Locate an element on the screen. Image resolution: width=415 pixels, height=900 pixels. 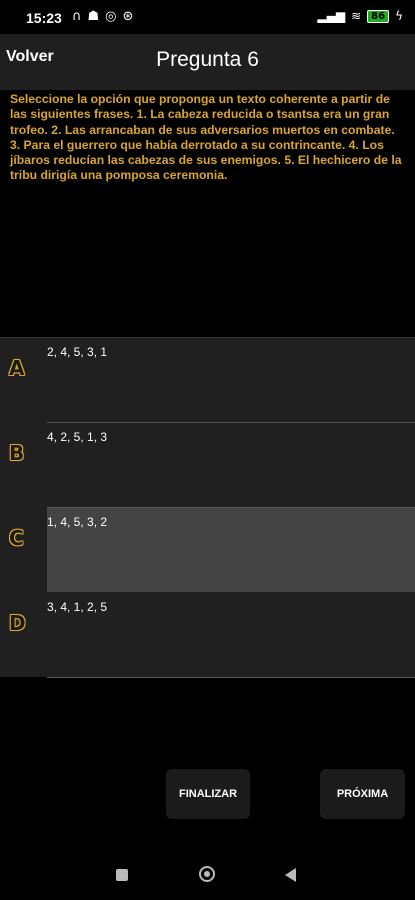
option-c-letter-icon: C is located at coordinates (16, 538).